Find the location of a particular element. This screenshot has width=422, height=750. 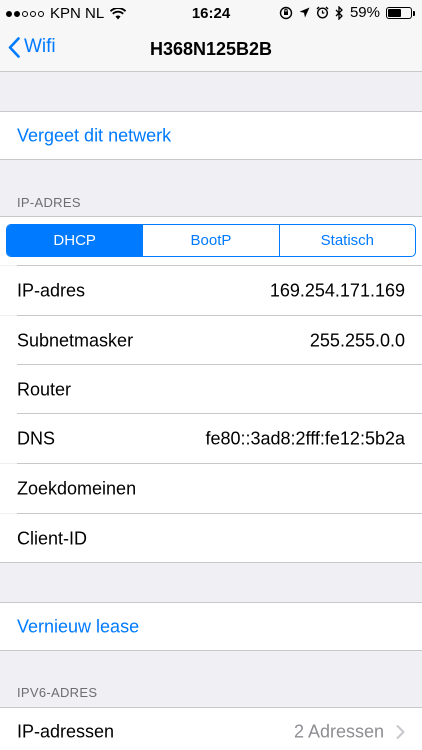

ip-address-section-header: IP-ADRES is located at coordinates (49, 202).